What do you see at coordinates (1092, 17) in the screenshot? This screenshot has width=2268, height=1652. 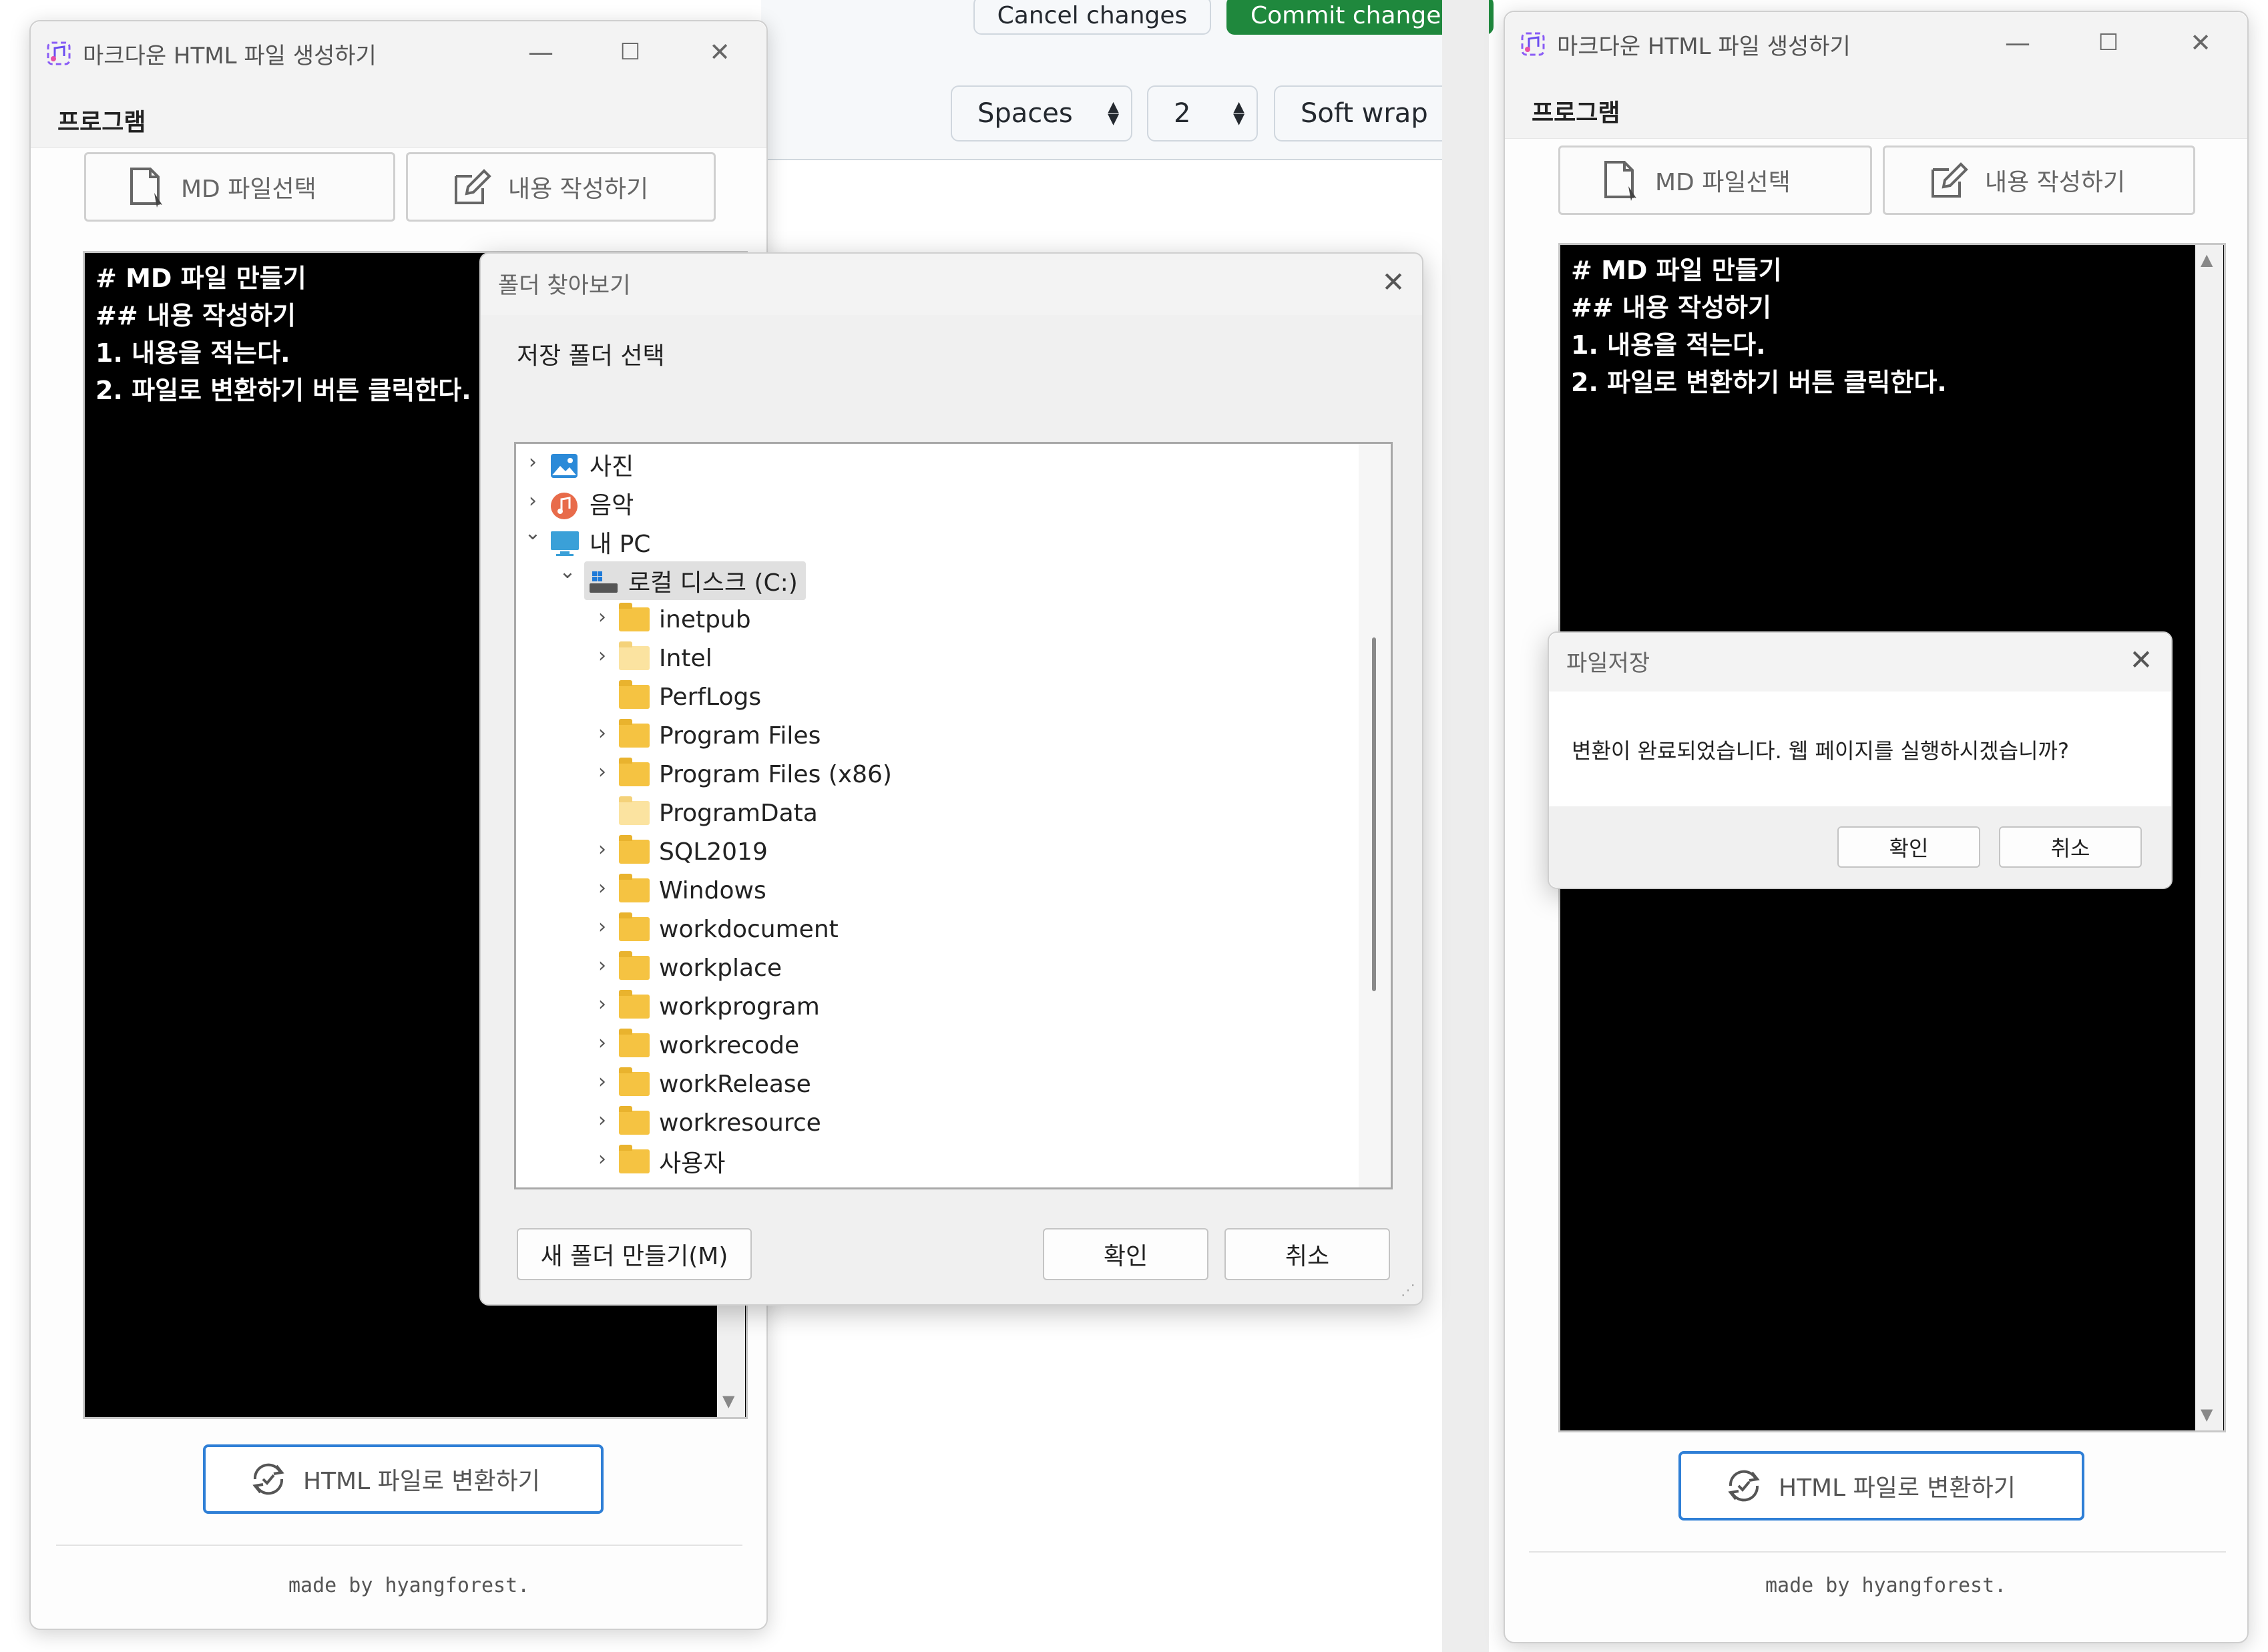 I see `cancel-changes-button: Cancel changes` at bounding box center [1092, 17].